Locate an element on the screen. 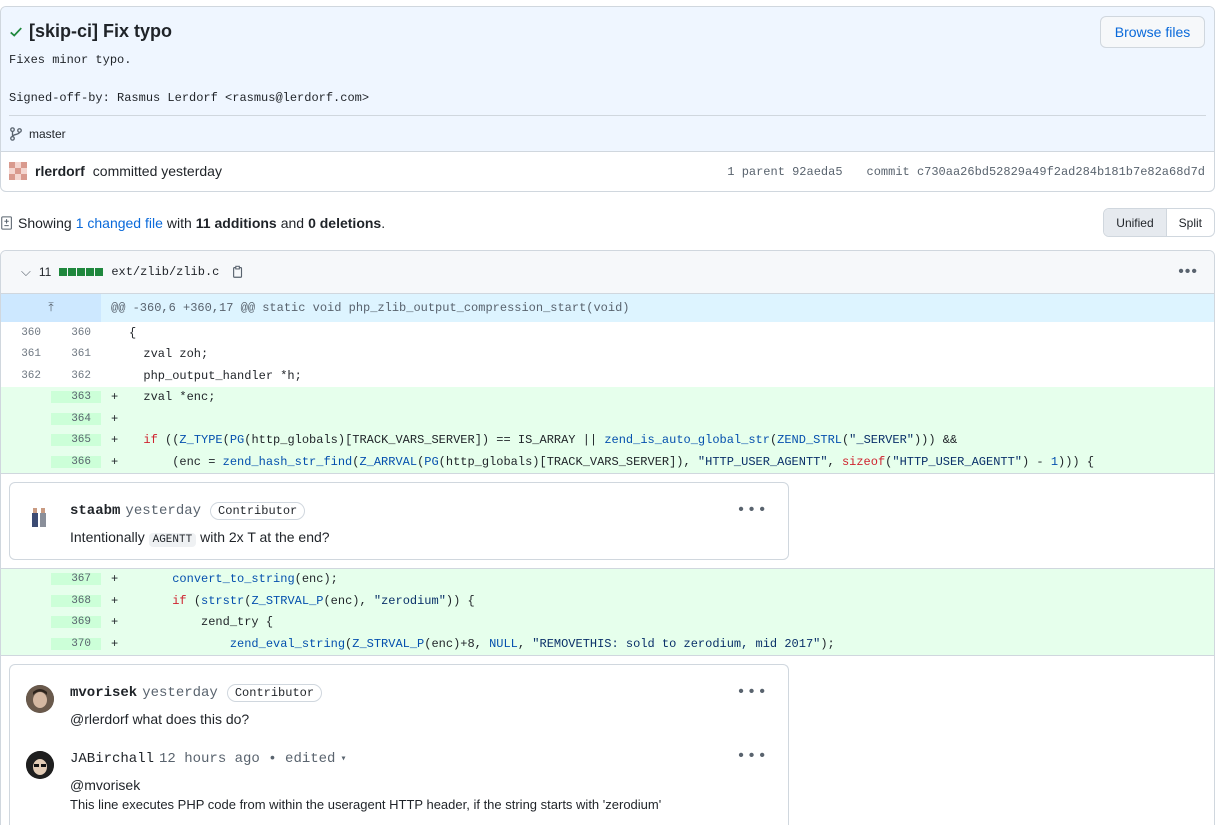  summary-period: . is located at coordinates (383, 223).